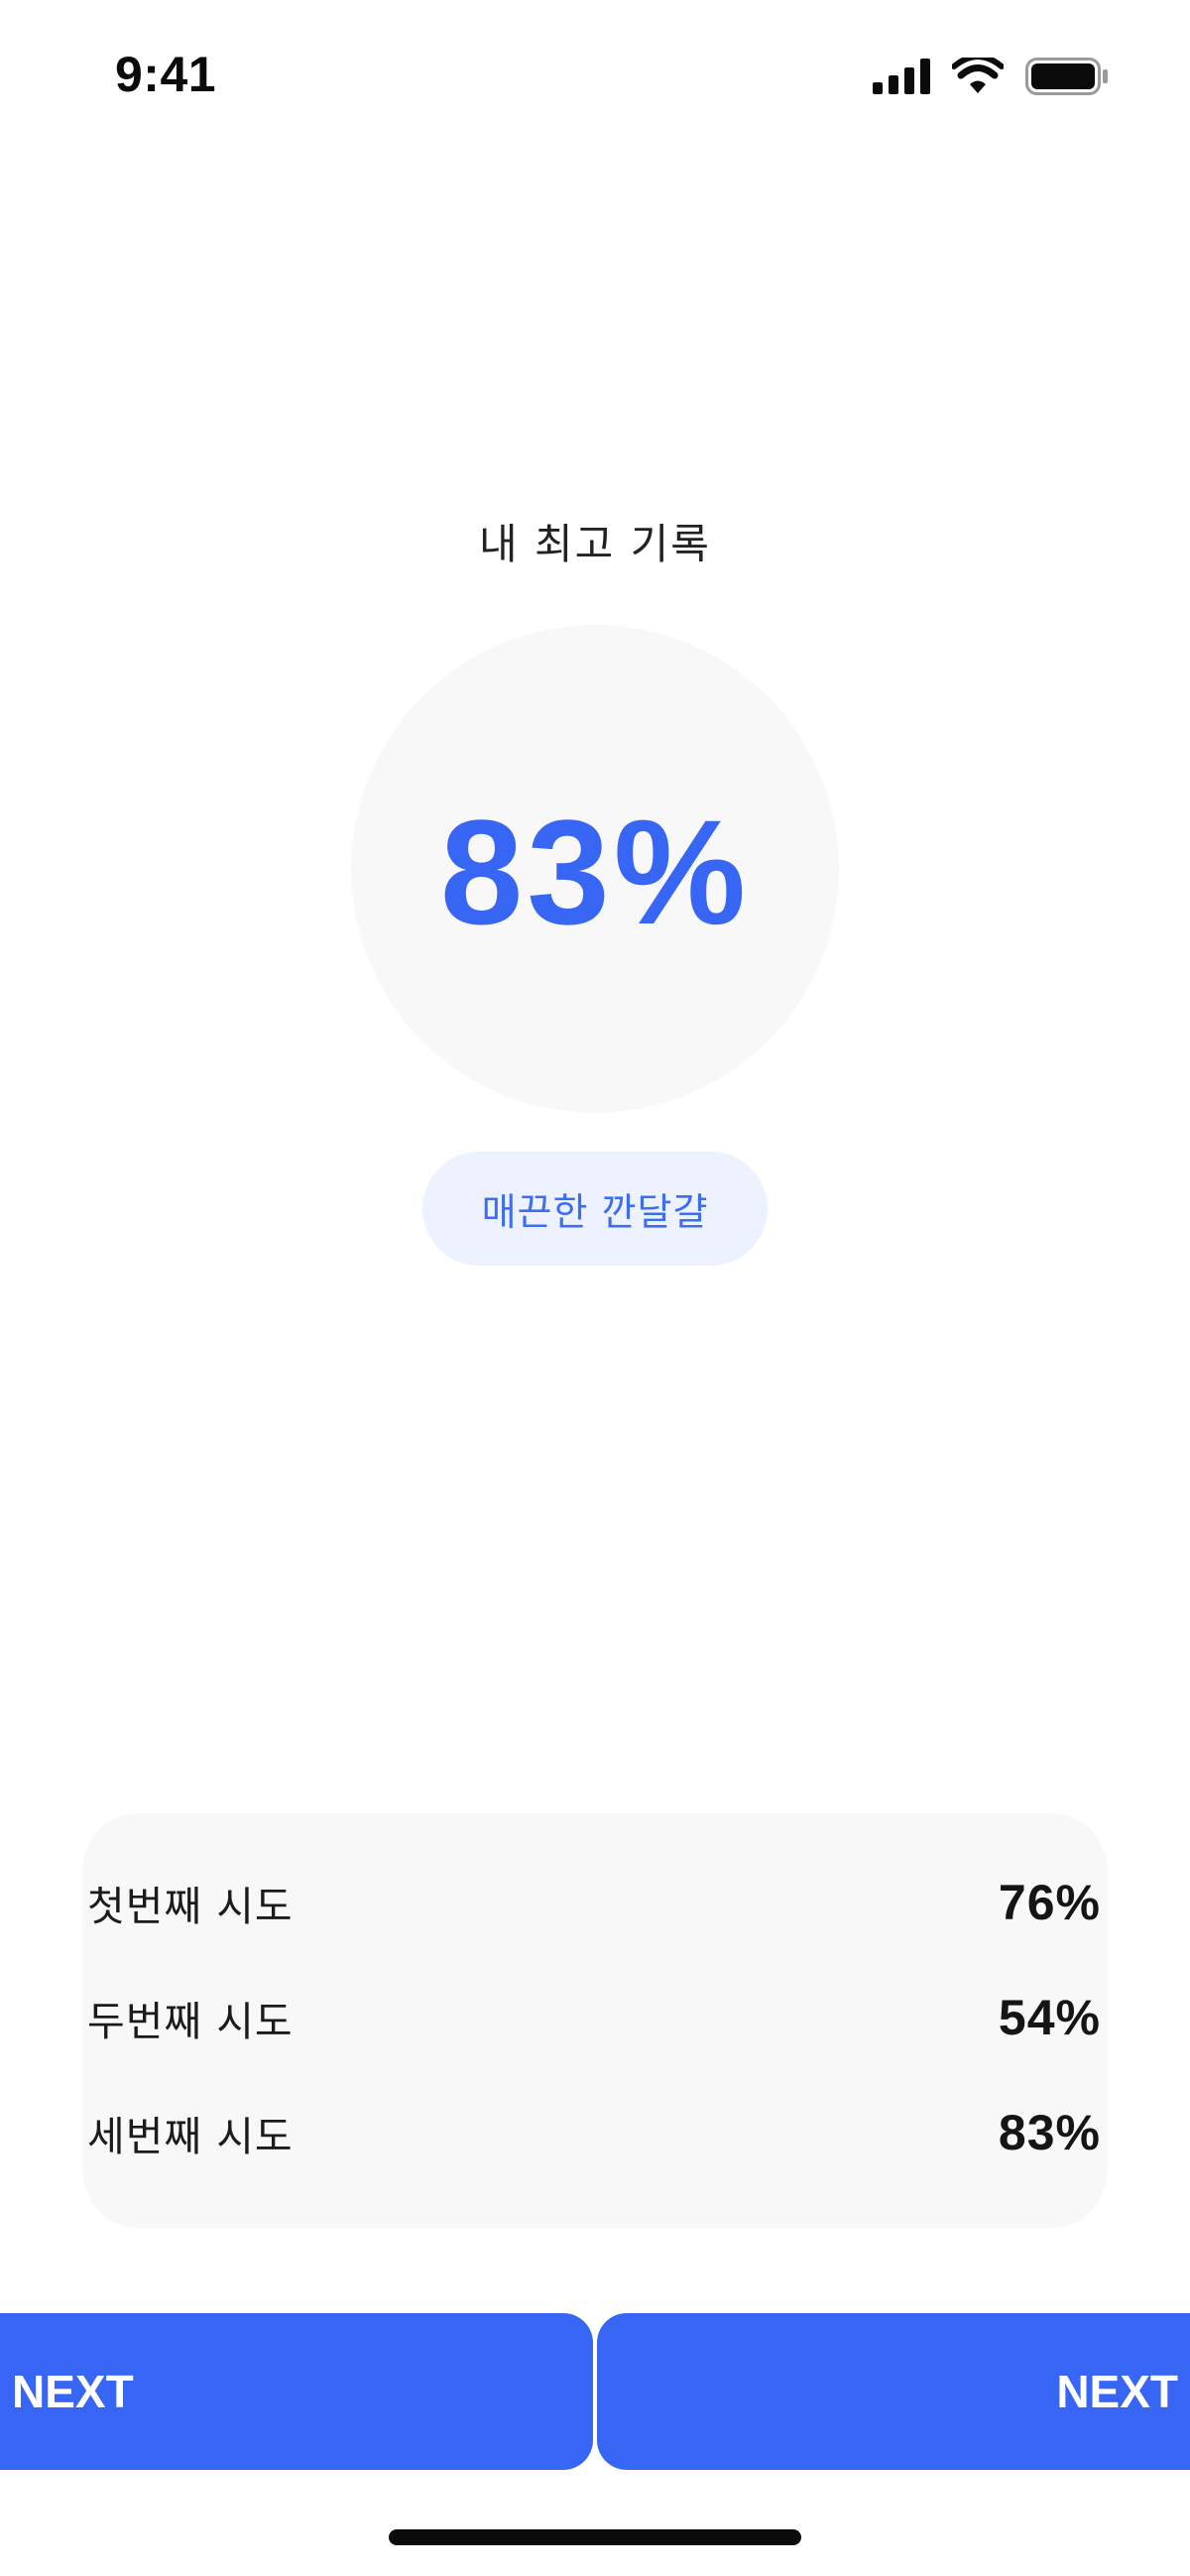 This screenshot has width=1190, height=2576. Describe the element at coordinates (1049, 1902) in the screenshot. I see `attempt-score: 76%` at that location.